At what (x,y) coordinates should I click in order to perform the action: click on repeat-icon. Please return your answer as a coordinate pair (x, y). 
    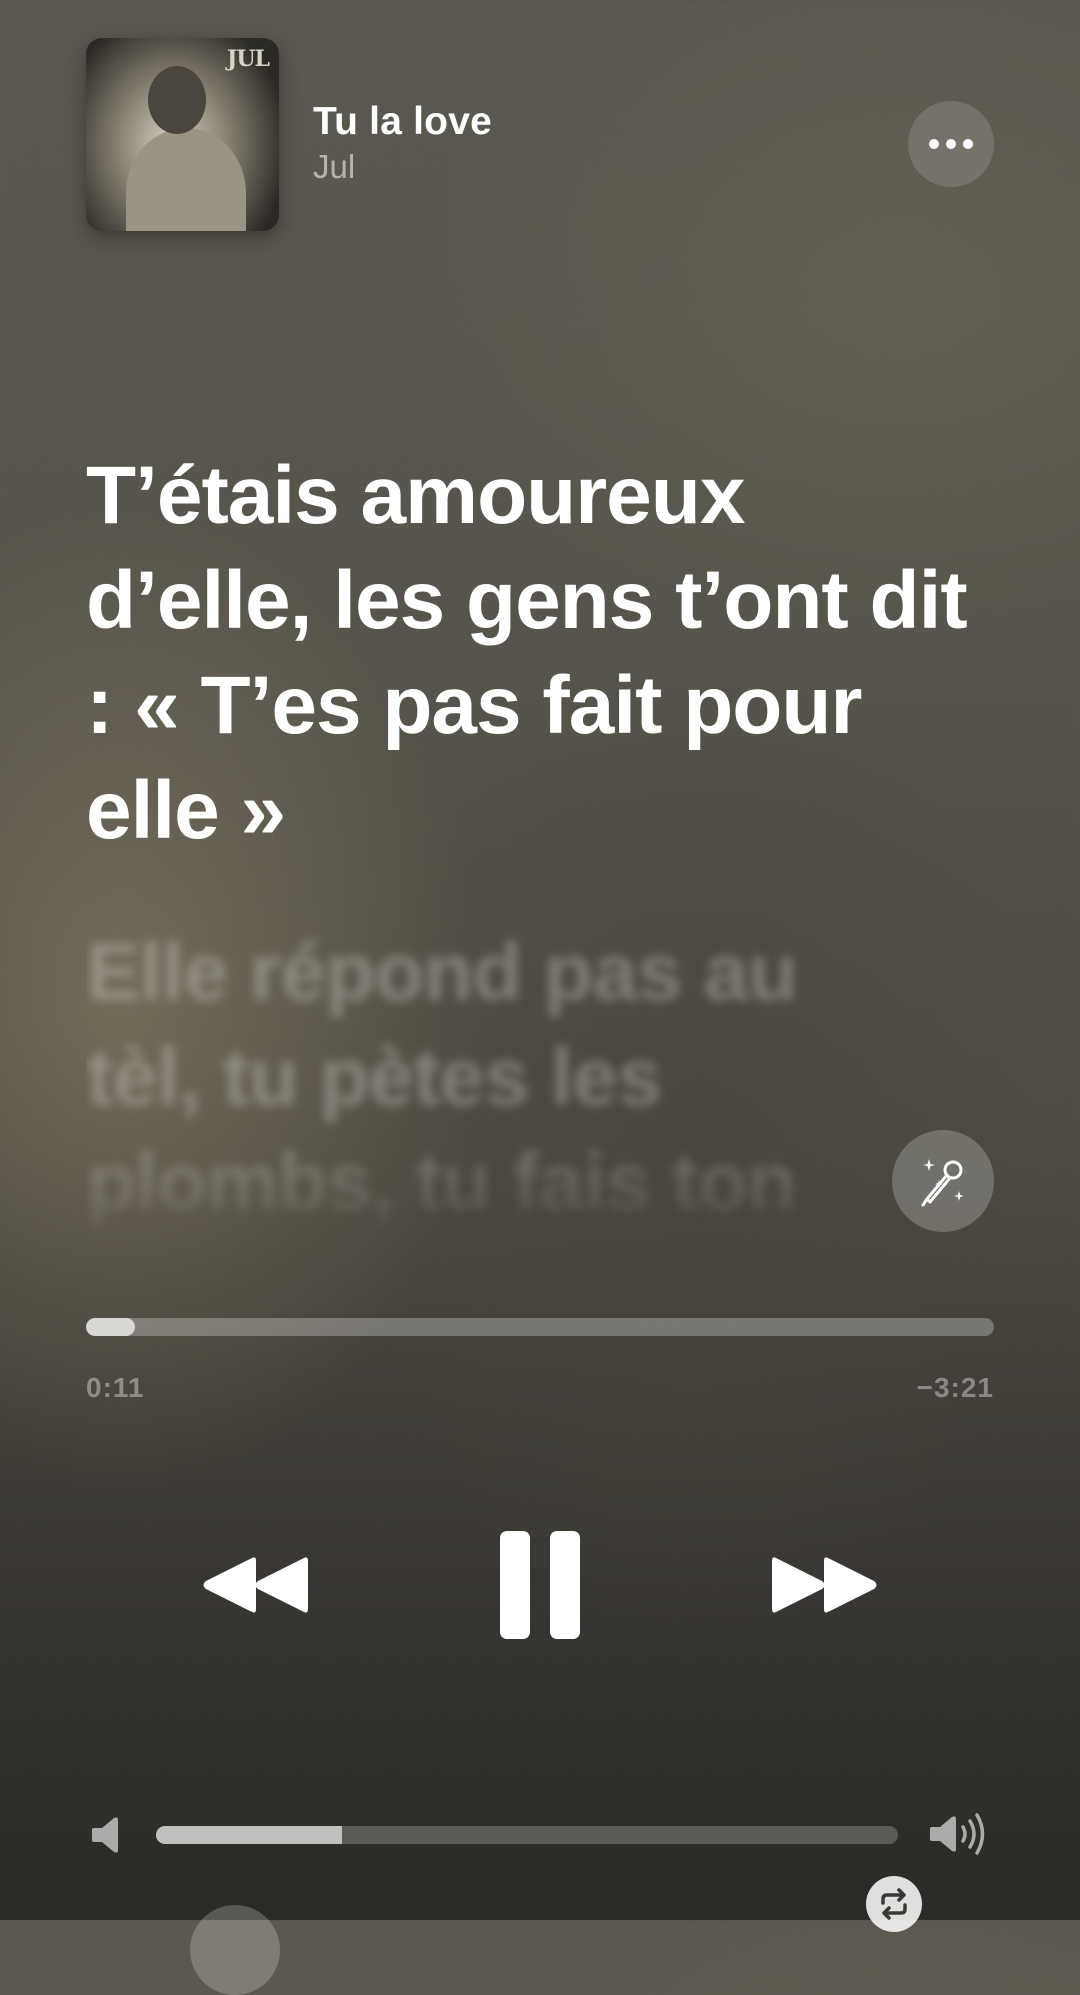
    Looking at the image, I should click on (894, 1904).